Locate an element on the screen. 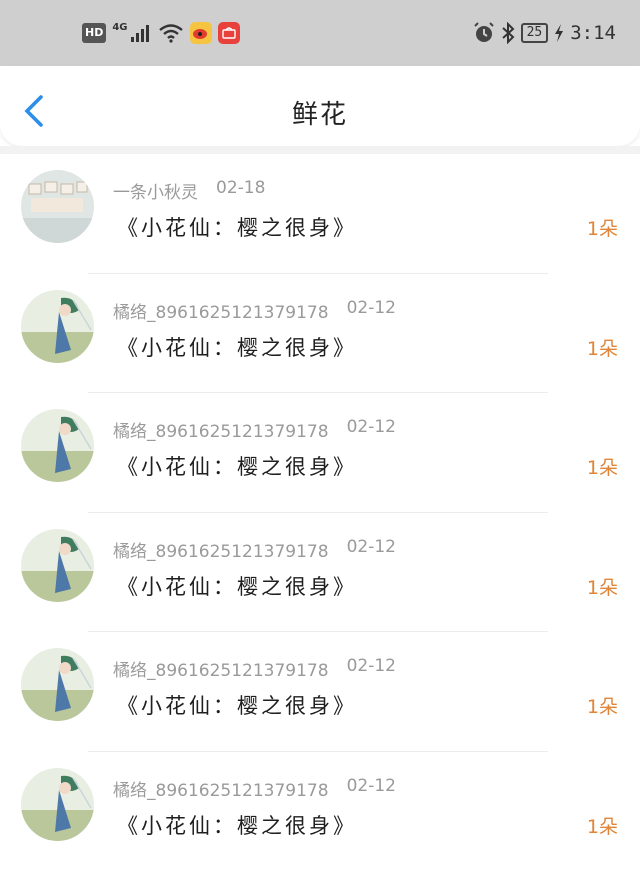  hd-icon: HD is located at coordinates (94, 33).